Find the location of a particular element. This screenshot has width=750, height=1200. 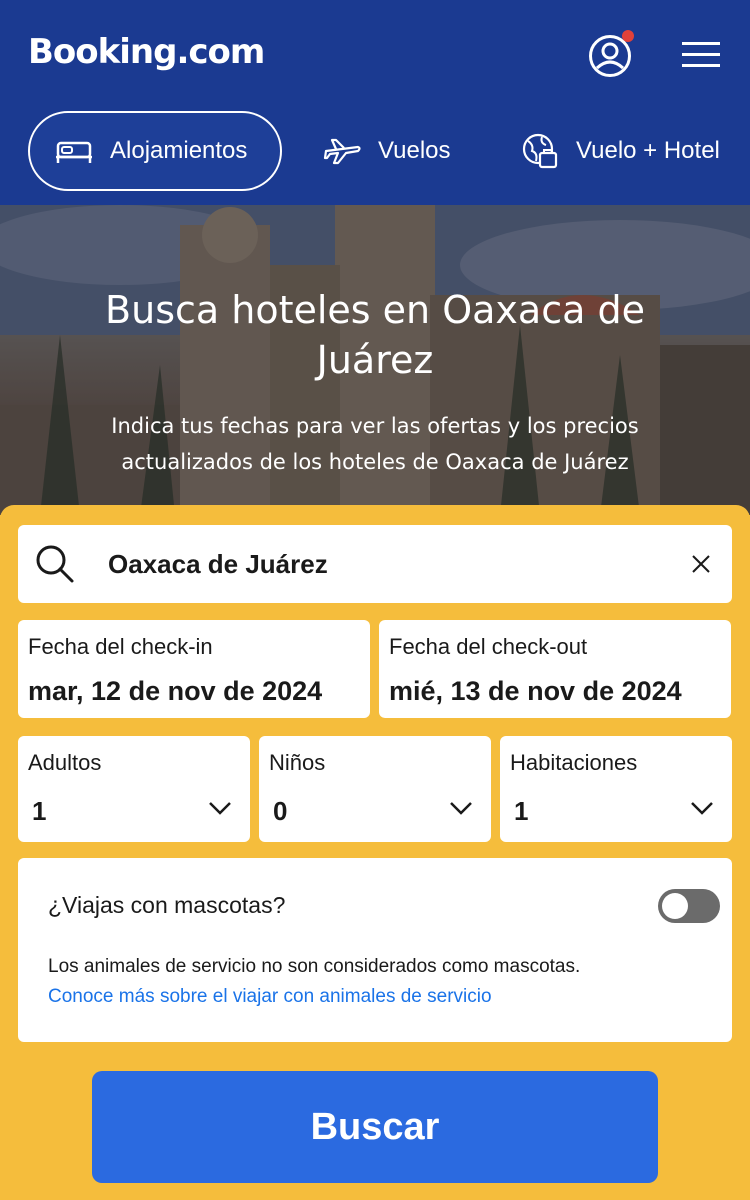

toggle-knob is located at coordinates (675, 906).